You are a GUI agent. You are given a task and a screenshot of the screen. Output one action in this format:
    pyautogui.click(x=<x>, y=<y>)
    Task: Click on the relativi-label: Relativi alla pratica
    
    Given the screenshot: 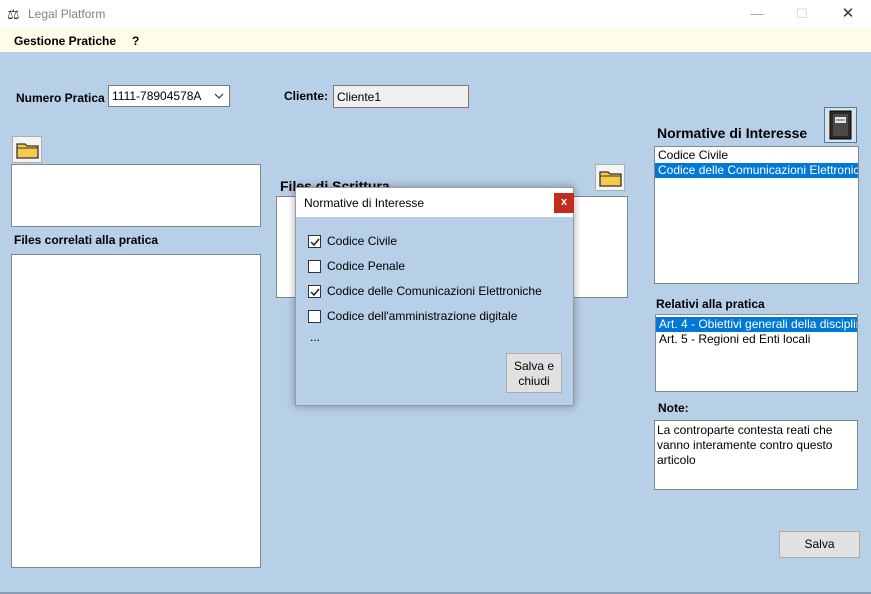 What is the action you would take?
    pyautogui.click(x=710, y=304)
    